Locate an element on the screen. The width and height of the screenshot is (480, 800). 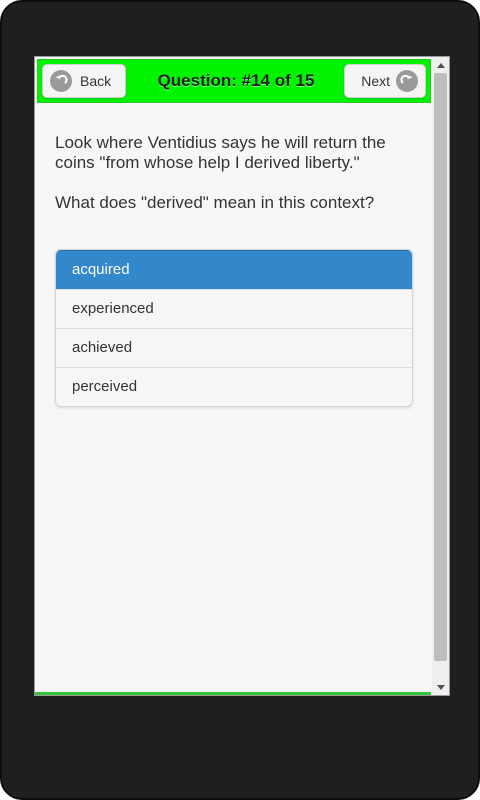
scroll-down-arrow-icon is located at coordinates (440, 687).